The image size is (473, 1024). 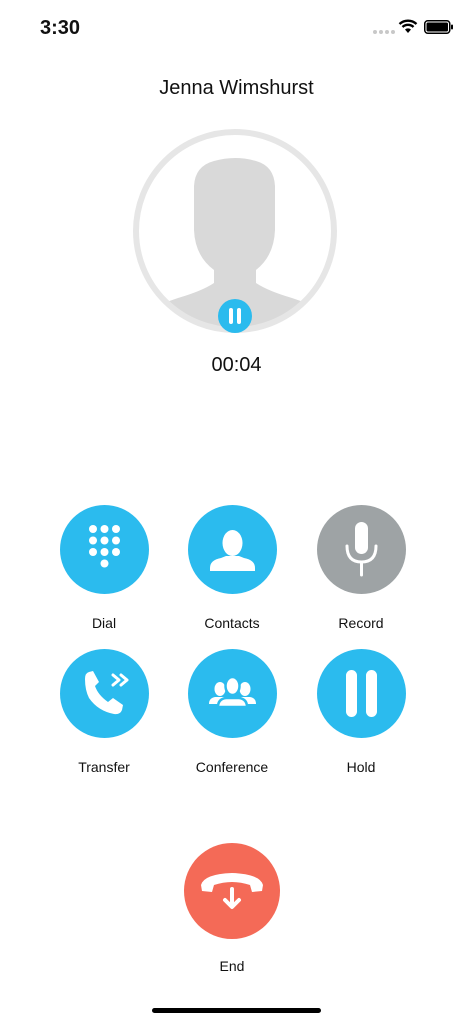 I want to click on dial-action: Dial, so click(x=104, y=575).